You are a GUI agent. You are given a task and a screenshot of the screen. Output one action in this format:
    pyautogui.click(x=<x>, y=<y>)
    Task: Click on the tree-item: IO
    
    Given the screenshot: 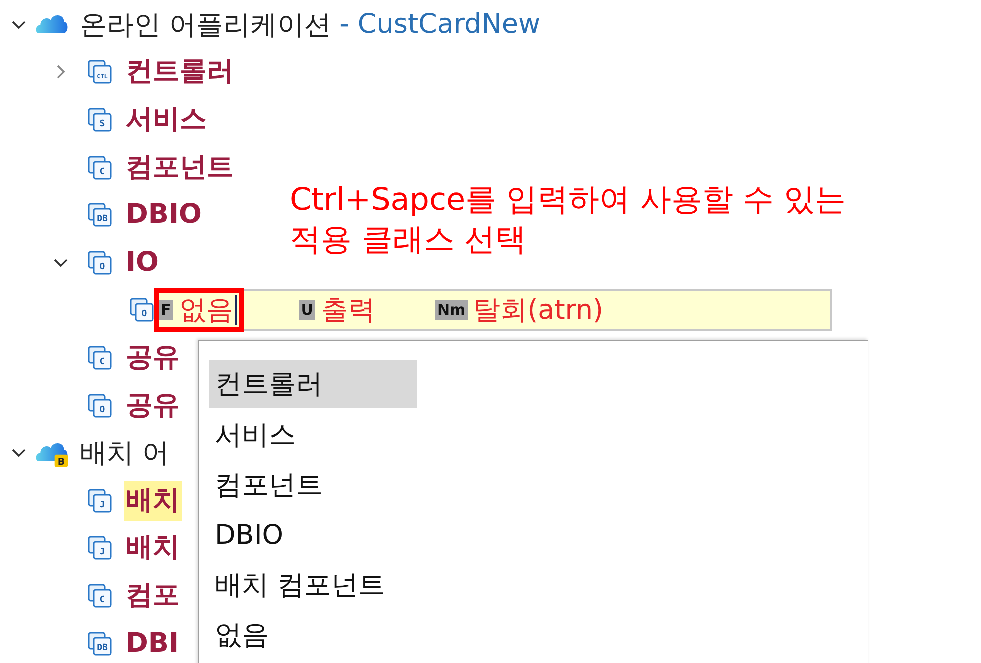 What is the action you would take?
    pyautogui.click(x=142, y=262)
    